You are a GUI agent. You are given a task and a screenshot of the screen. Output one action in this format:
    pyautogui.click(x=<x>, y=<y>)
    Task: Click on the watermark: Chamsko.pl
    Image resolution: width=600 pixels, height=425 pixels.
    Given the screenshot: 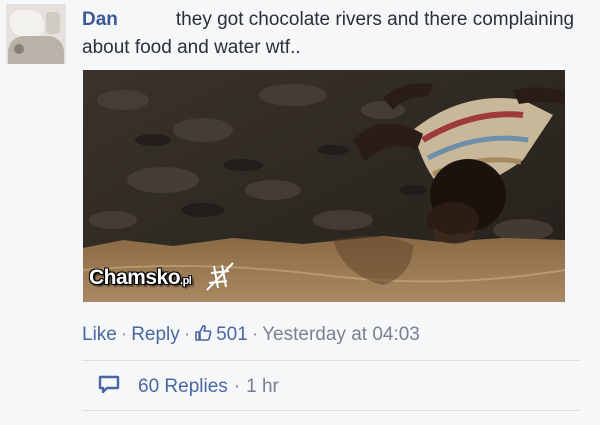 What is the action you would take?
    pyautogui.click(x=140, y=278)
    